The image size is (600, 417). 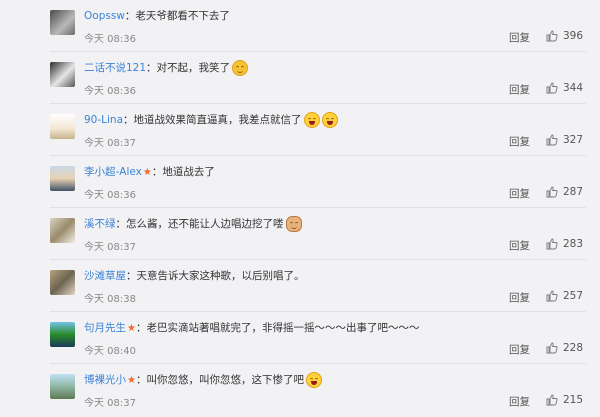 What do you see at coordinates (240, 68) in the screenshot?
I see `shy-smile-emoji-icon` at bounding box center [240, 68].